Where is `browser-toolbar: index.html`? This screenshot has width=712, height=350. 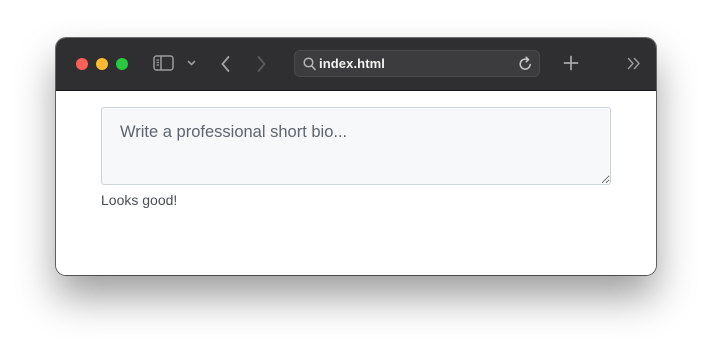
browser-toolbar: index.html is located at coordinates (356, 64).